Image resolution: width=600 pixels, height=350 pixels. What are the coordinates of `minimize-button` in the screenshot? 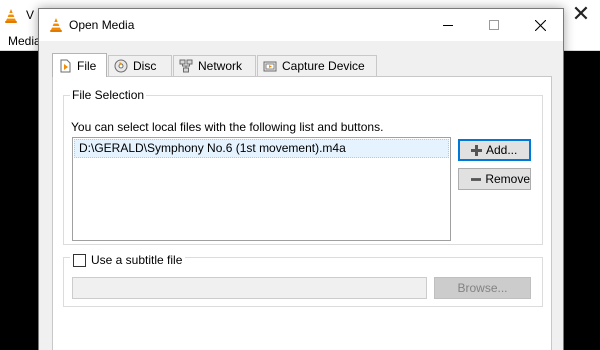 It's located at (448, 25).